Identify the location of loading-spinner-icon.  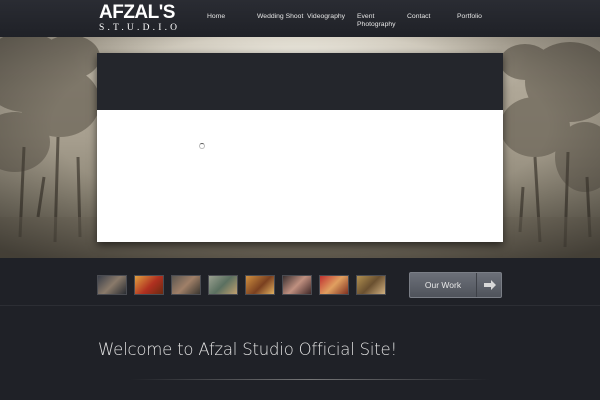
(202, 146).